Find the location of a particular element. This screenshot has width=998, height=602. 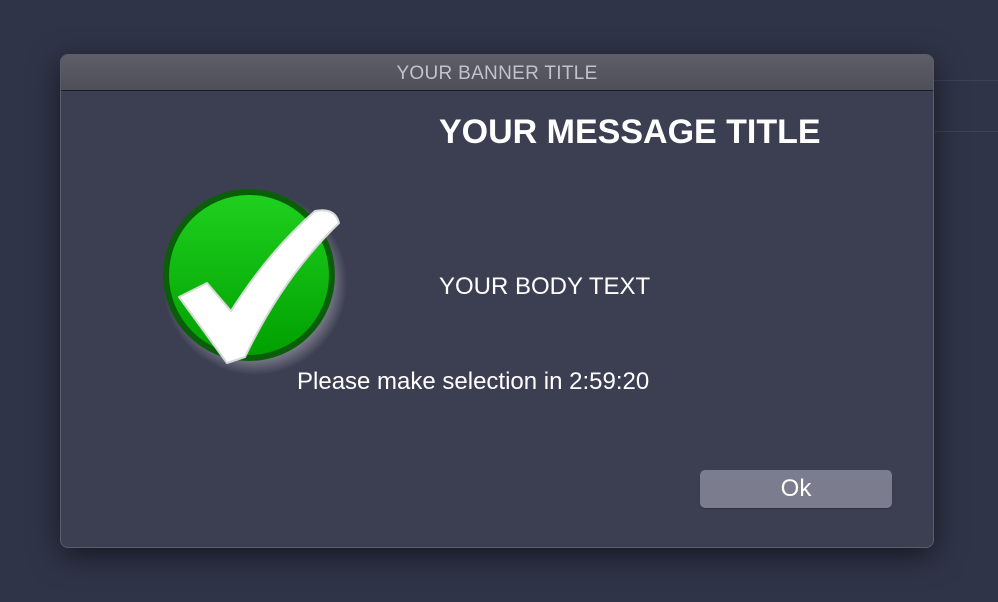

message-title: YOUR MESSAGE TITLE is located at coordinates (630, 132).